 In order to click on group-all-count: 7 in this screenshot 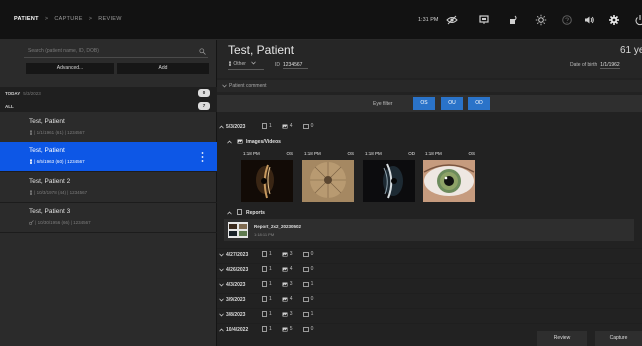, I will do `click(204, 106)`.